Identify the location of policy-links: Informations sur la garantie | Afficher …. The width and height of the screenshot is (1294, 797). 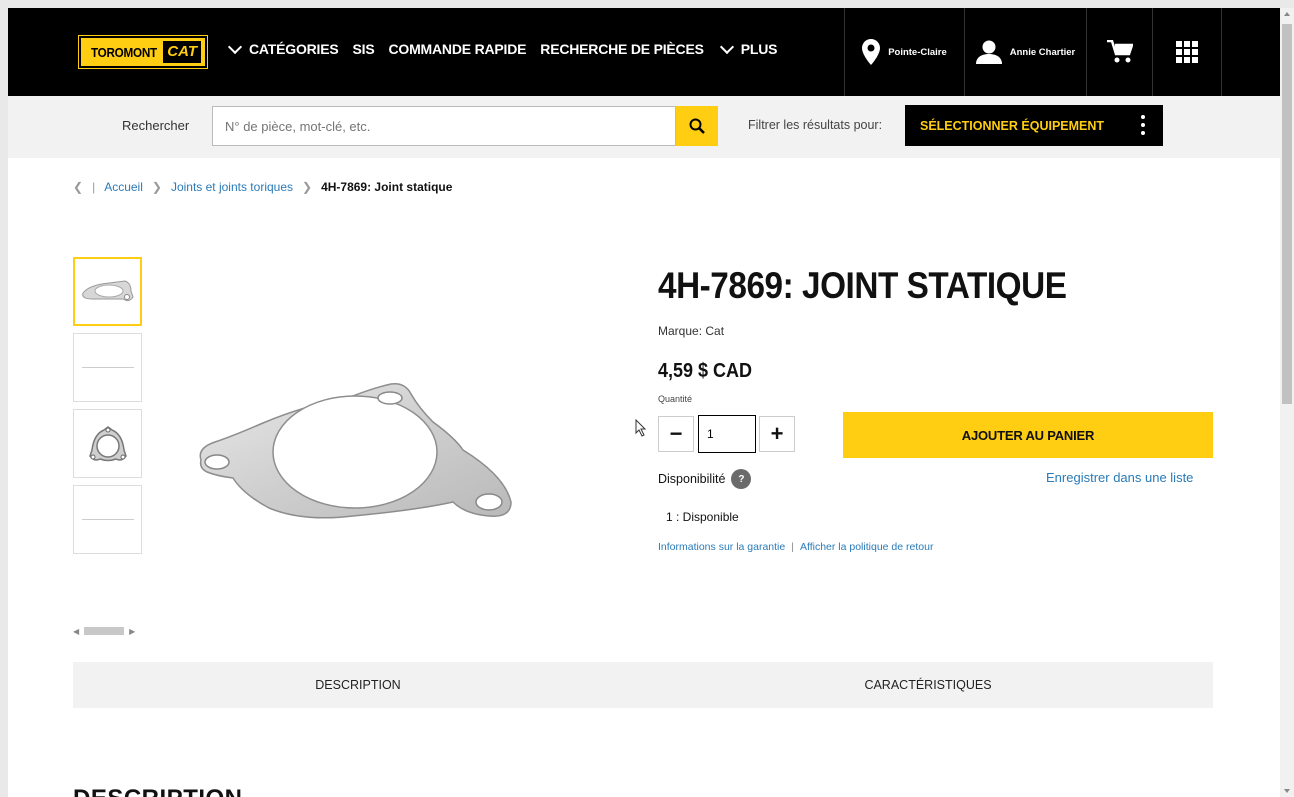
(795, 547).